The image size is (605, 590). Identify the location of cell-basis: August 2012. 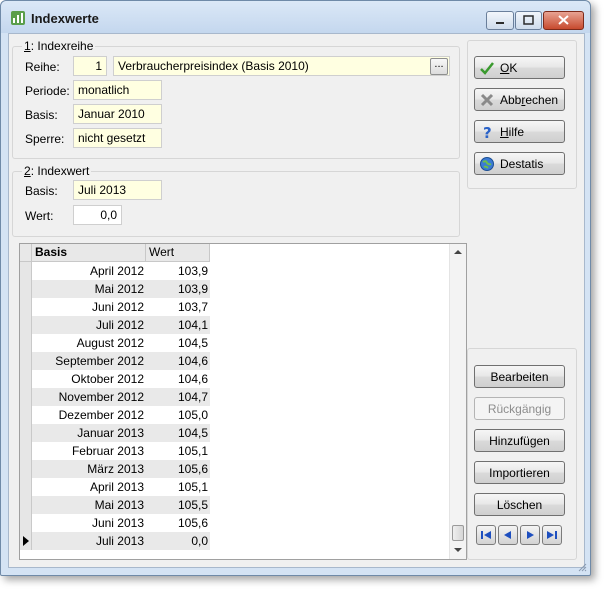
(89, 343).